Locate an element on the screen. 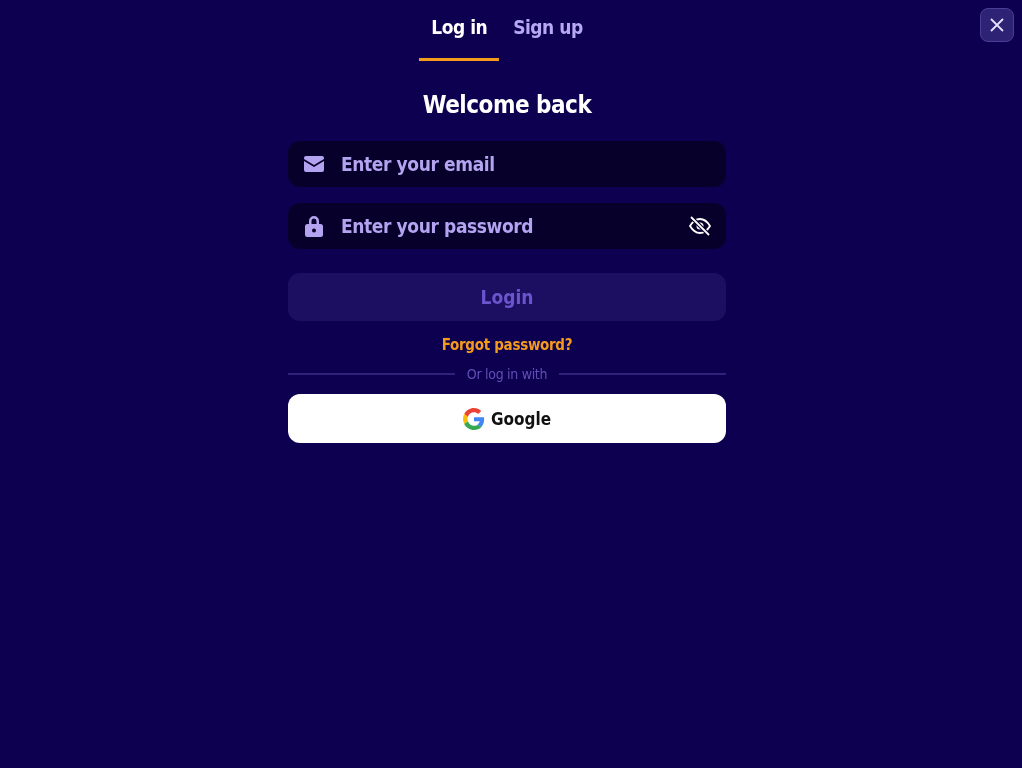 This screenshot has width=1022, height=768. email-field: Enter your email is located at coordinates (507, 164).